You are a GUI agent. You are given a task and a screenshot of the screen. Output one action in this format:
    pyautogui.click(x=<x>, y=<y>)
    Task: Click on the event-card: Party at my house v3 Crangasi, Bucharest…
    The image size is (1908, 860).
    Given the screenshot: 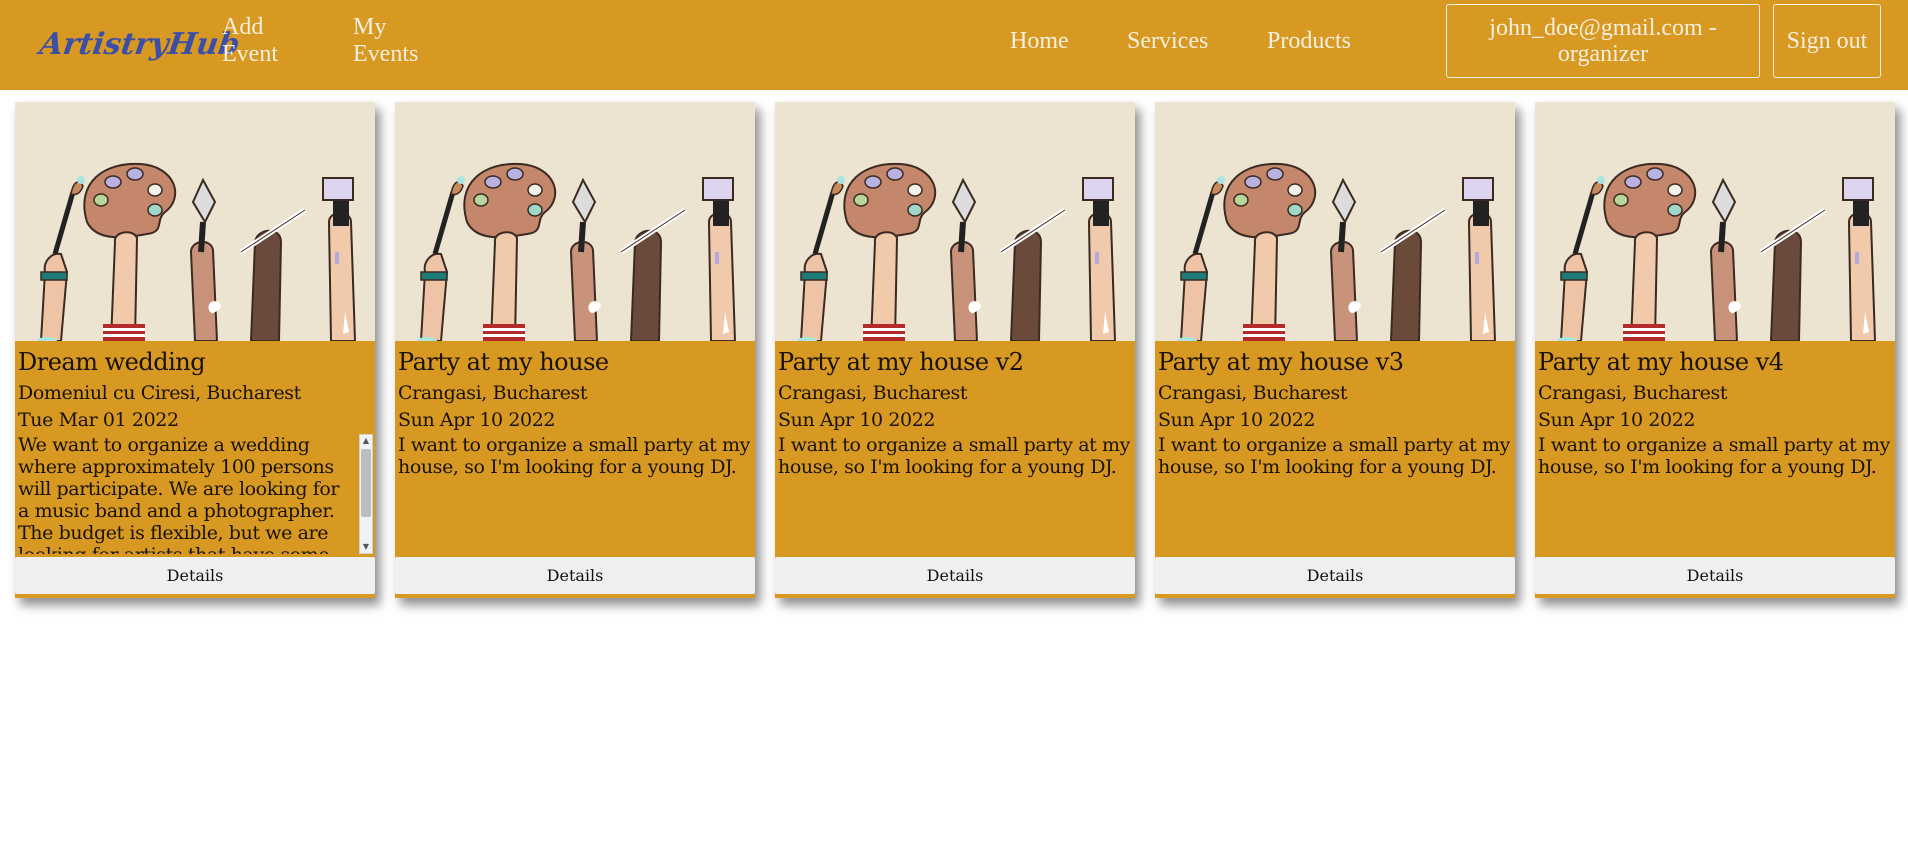 What is the action you would take?
    pyautogui.click(x=1335, y=350)
    